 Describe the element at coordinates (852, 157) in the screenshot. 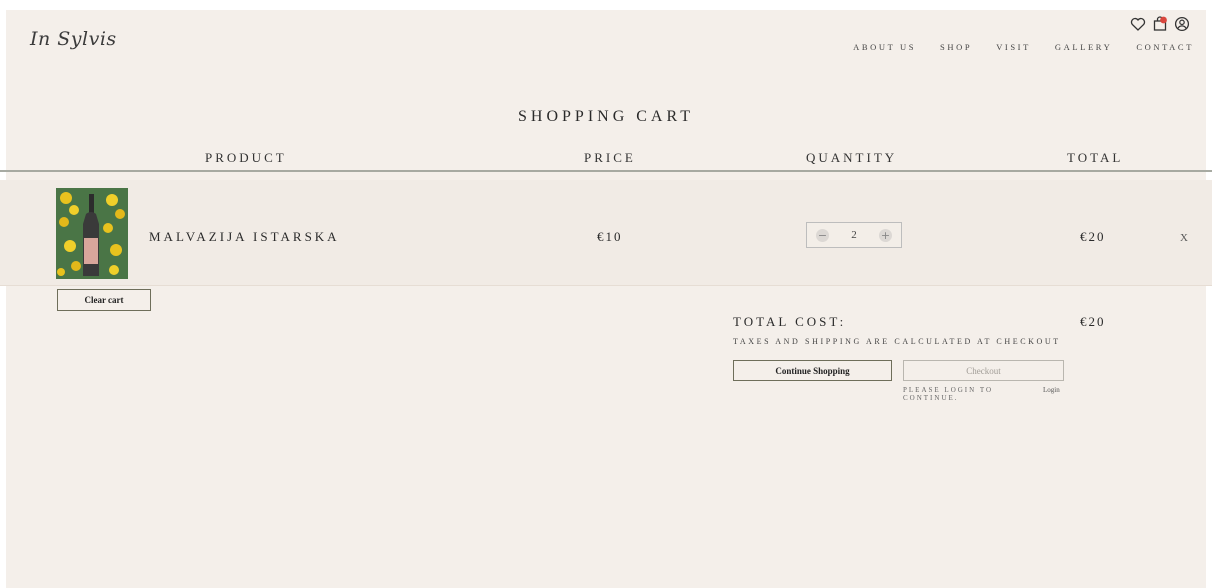

I see `column-quantity: QUANTITY` at that location.